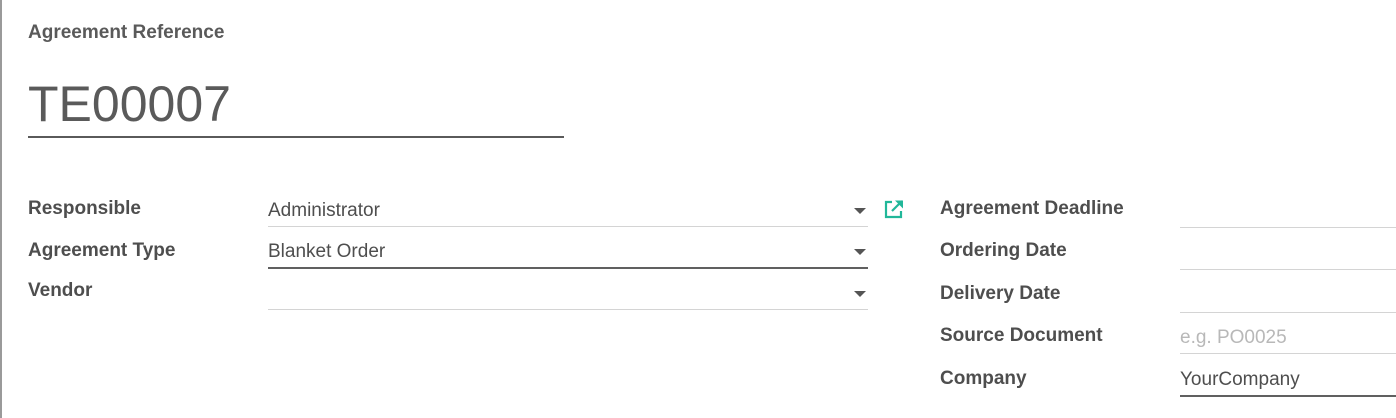  What do you see at coordinates (1288, 212) in the screenshot?
I see `agreement-deadline-input` at bounding box center [1288, 212].